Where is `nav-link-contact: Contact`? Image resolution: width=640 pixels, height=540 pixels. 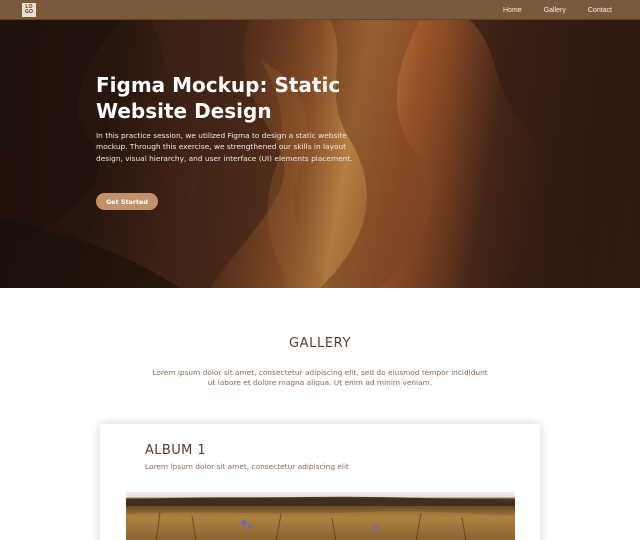
nav-link-contact: Contact is located at coordinates (600, 10).